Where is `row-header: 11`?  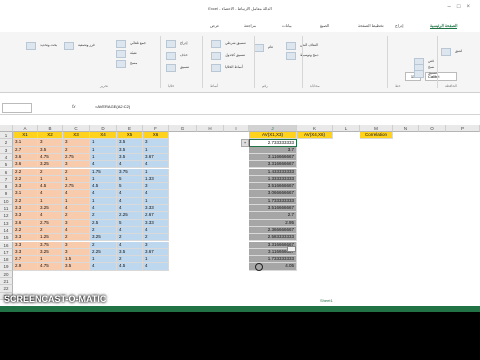 row-header: 11 is located at coordinates (6, 209).